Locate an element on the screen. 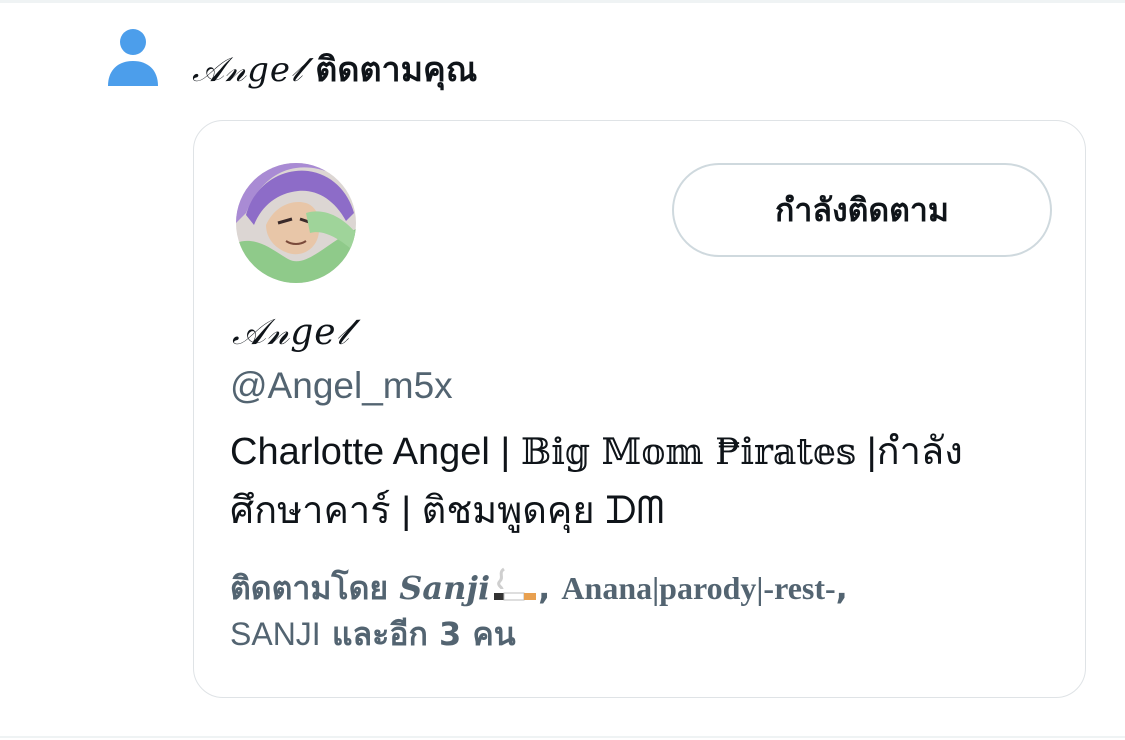 The image size is (1125, 740). followed-by-count: และอีก 3 คน is located at coordinates (418, 634).